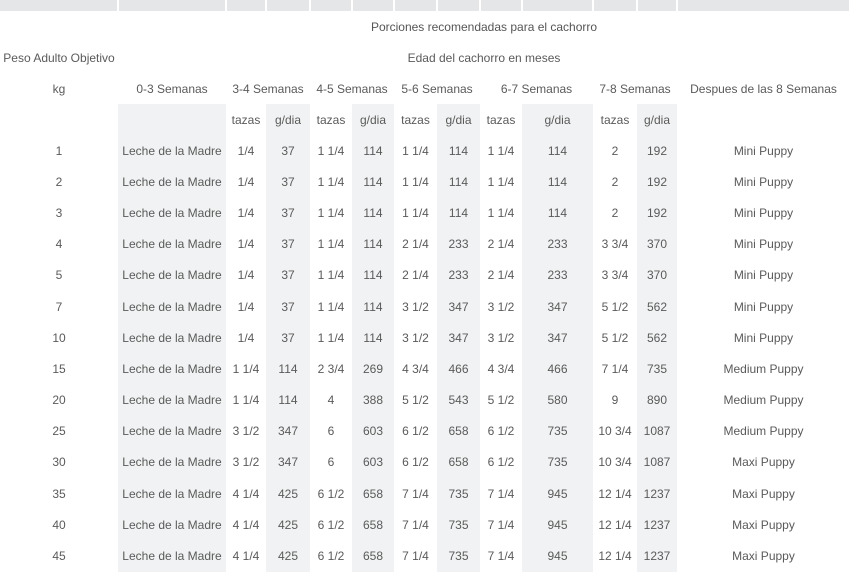 Image resolution: width=850 pixels, height=573 pixels. Describe the element at coordinates (373, 431) in the screenshot. I see `grams-cell: 603` at that location.